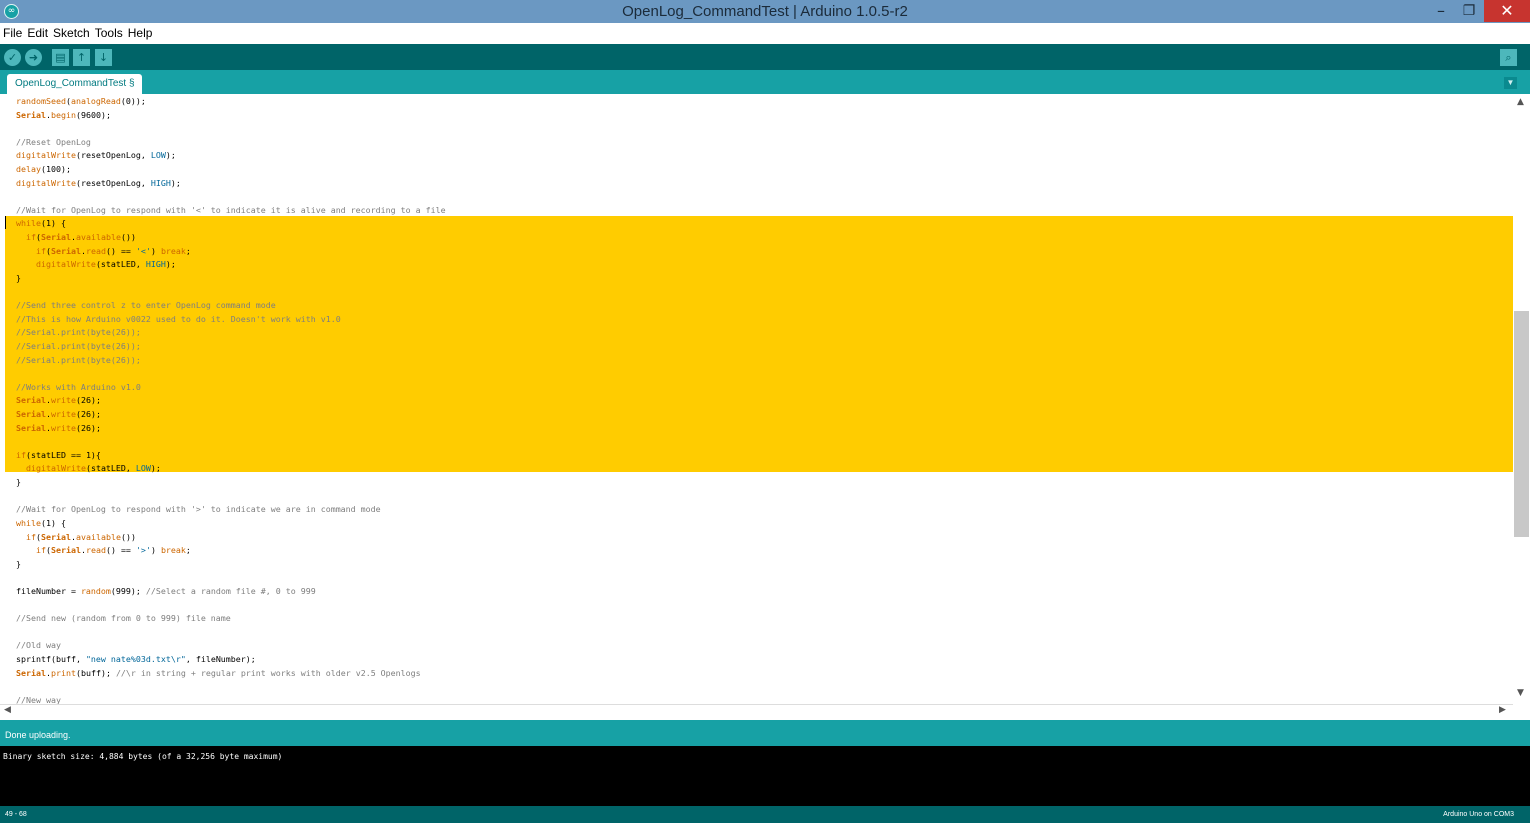  Describe the element at coordinates (1508, 57) in the screenshot. I see `serial-monitor-button: ⌕` at that location.